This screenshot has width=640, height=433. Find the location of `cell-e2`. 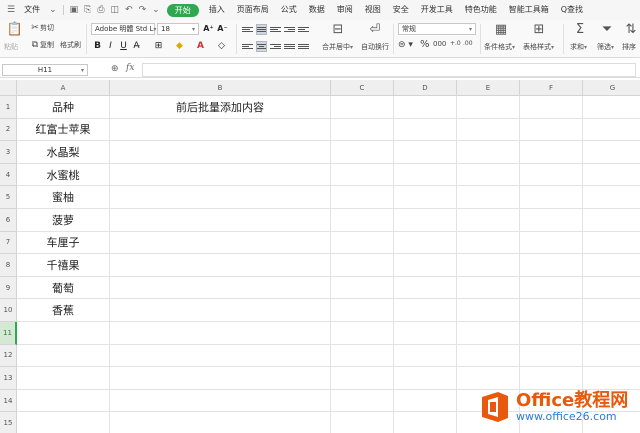

cell-e2 is located at coordinates (488, 130).